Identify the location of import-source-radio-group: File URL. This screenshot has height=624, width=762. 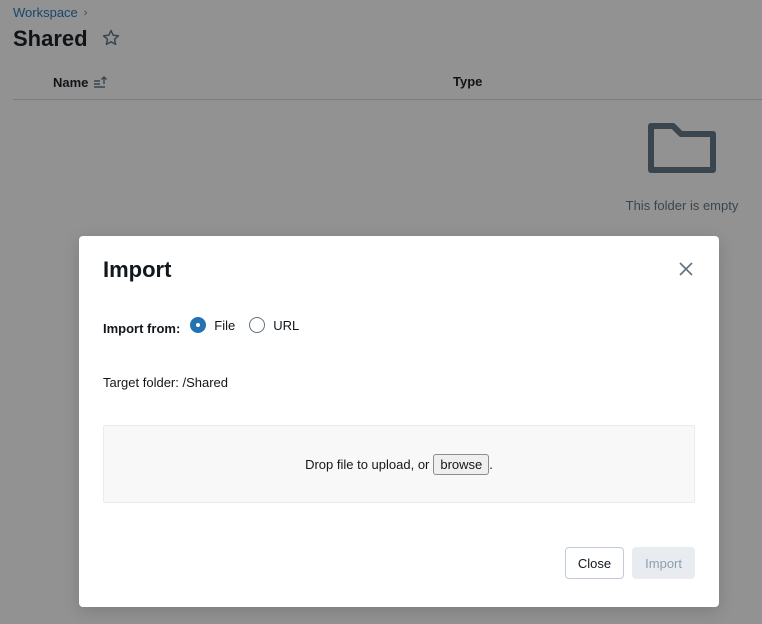
(251, 325).